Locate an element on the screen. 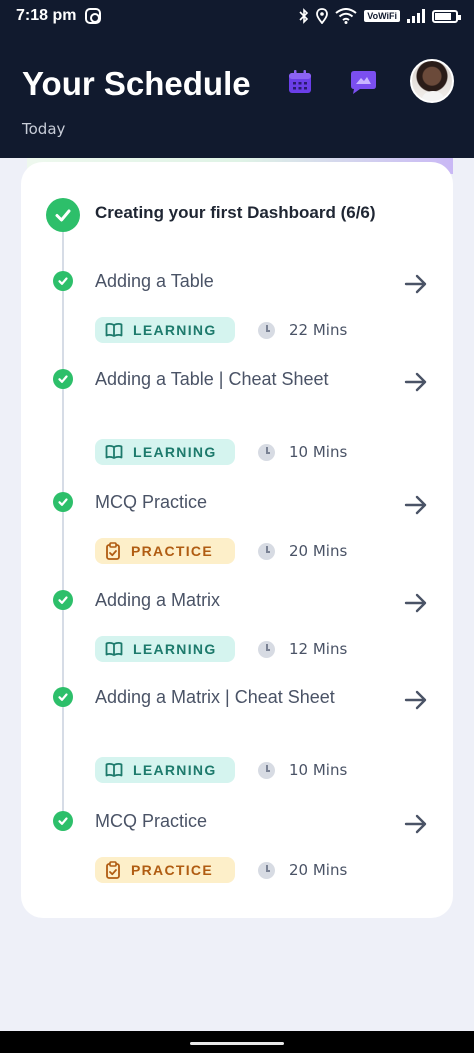  home-handle is located at coordinates (237, 1043).